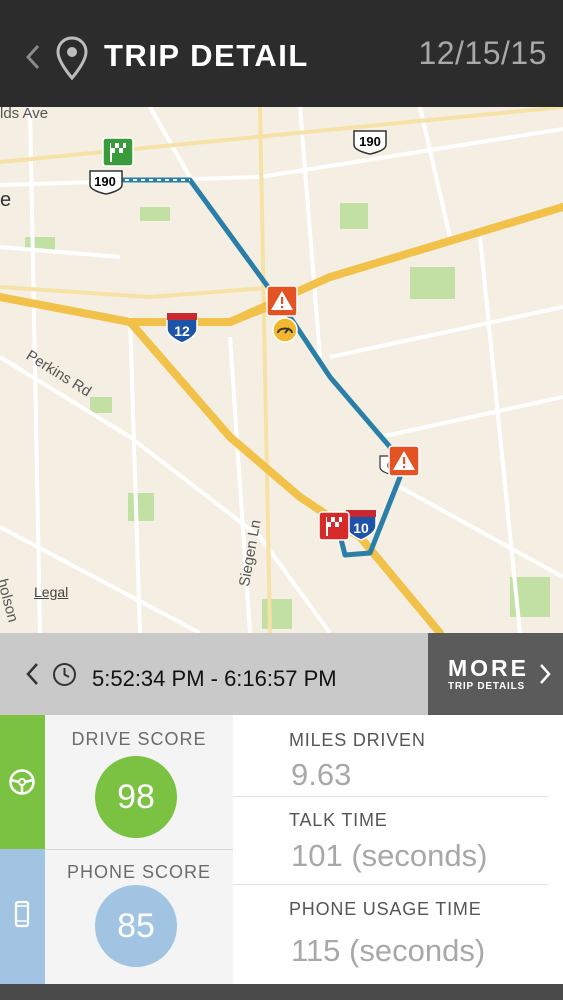 This screenshot has width=563, height=1000. Describe the element at coordinates (321, 774) in the screenshot. I see `miles-driven-value: 9.63` at that location.